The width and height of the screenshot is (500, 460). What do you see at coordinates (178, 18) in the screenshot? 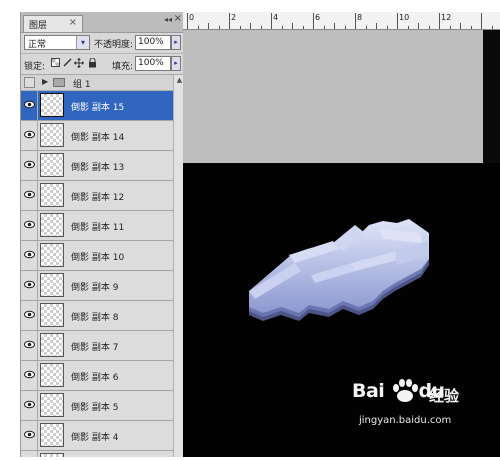
I see `close-panel-icon: ×` at bounding box center [178, 18].